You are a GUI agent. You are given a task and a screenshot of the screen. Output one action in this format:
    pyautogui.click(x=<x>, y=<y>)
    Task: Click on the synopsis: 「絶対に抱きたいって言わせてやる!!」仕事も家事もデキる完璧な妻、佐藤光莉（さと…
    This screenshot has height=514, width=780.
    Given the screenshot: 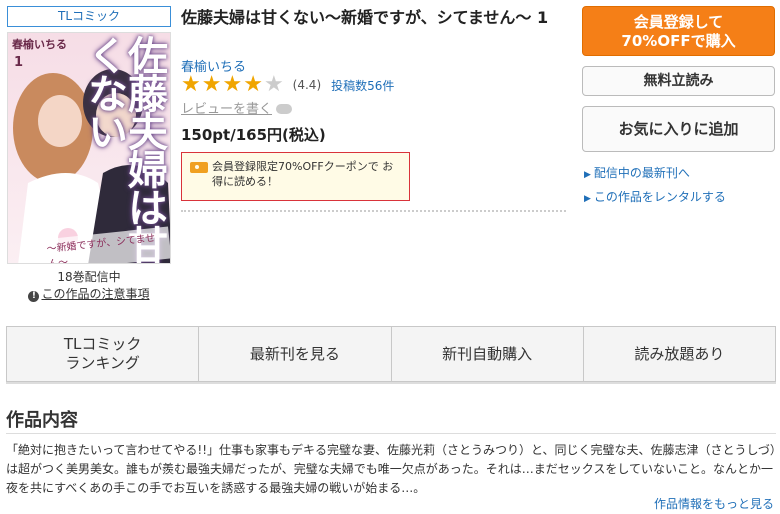 What is the action you would take?
    pyautogui.click(x=391, y=469)
    